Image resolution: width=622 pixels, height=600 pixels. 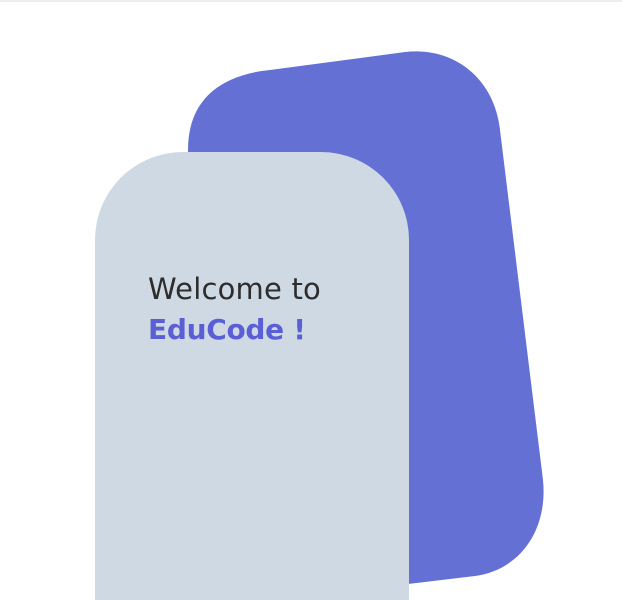 What do you see at coordinates (227, 329) in the screenshot?
I see `brand-name: EduCode !` at bounding box center [227, 329].